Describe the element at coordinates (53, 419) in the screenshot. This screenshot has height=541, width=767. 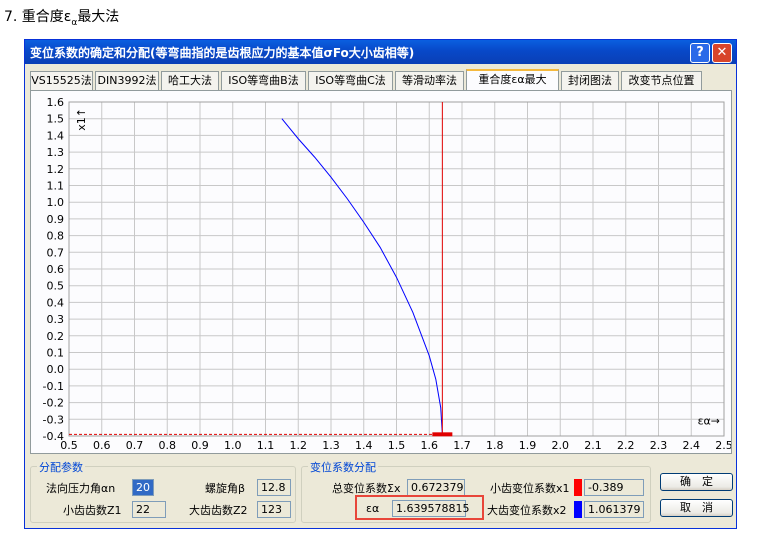
I see `y-tick-label: -0.3` at that location.